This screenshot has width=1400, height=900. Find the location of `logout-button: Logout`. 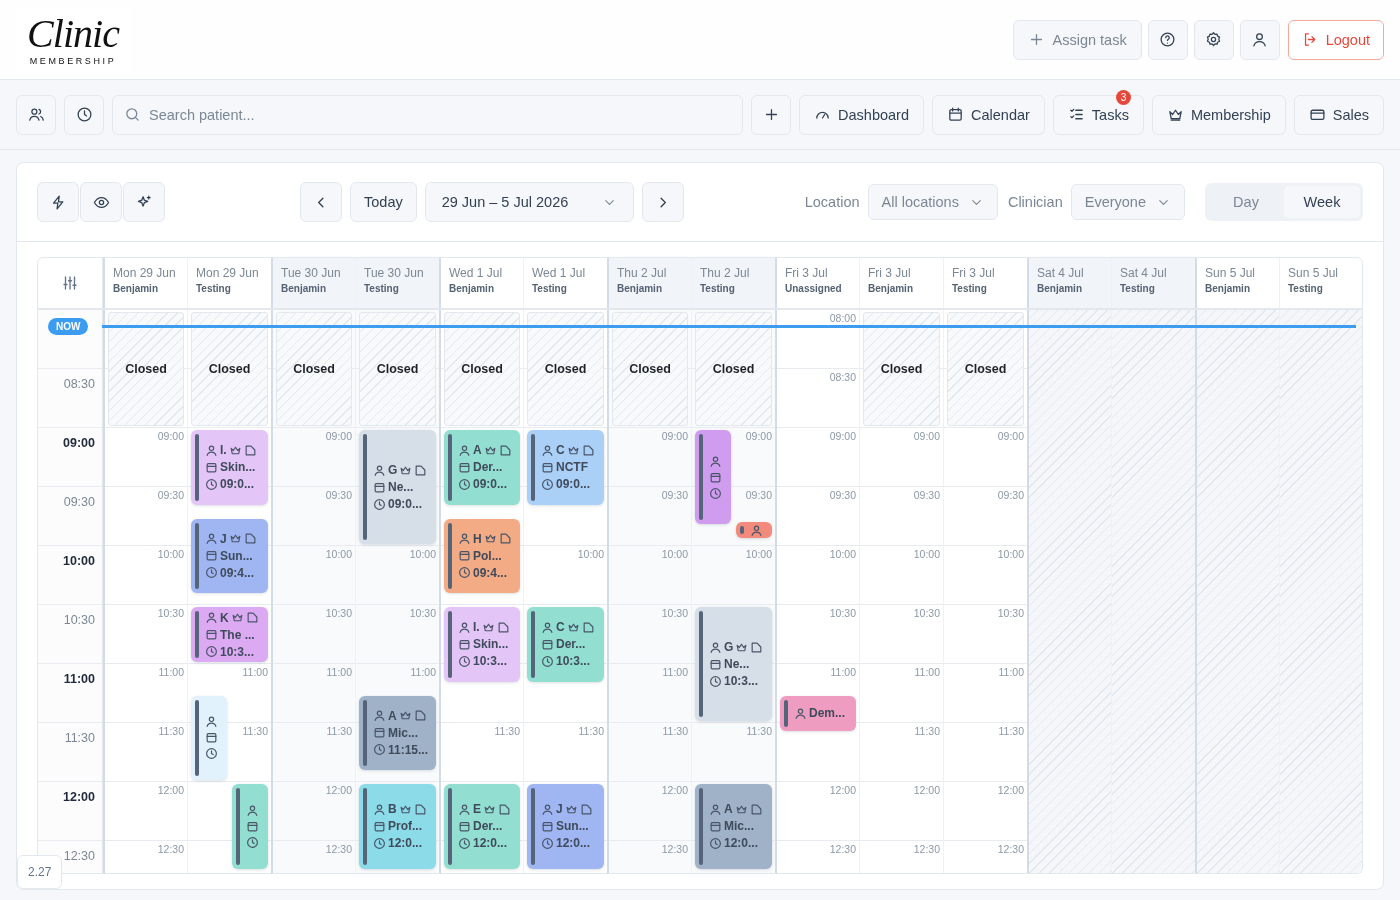

logout-button: Logout is located at coordinates (1335, 39).